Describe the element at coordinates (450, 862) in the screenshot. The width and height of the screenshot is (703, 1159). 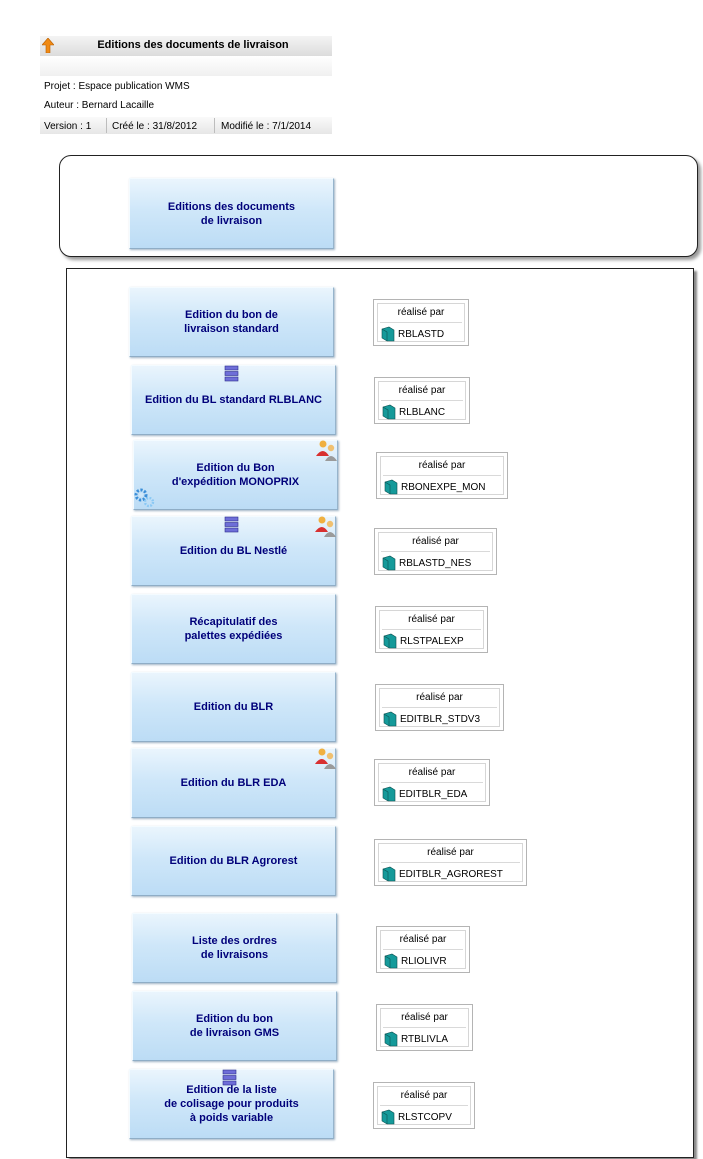
I see `realise-par-box: réalisé par EDITBLR_AGROREST` at that location.